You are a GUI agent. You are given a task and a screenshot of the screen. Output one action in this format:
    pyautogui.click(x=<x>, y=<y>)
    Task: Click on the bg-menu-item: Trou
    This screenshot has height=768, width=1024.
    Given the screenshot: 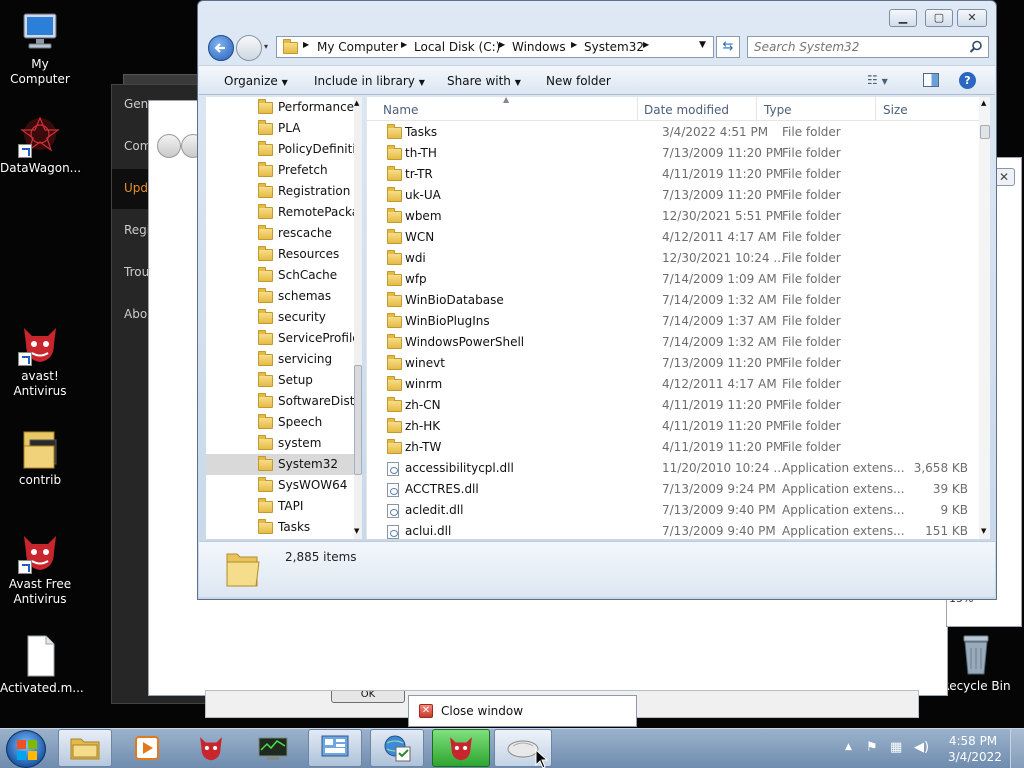 What is the action you would take?
    pyautogui.click(x=136, y=272)
    